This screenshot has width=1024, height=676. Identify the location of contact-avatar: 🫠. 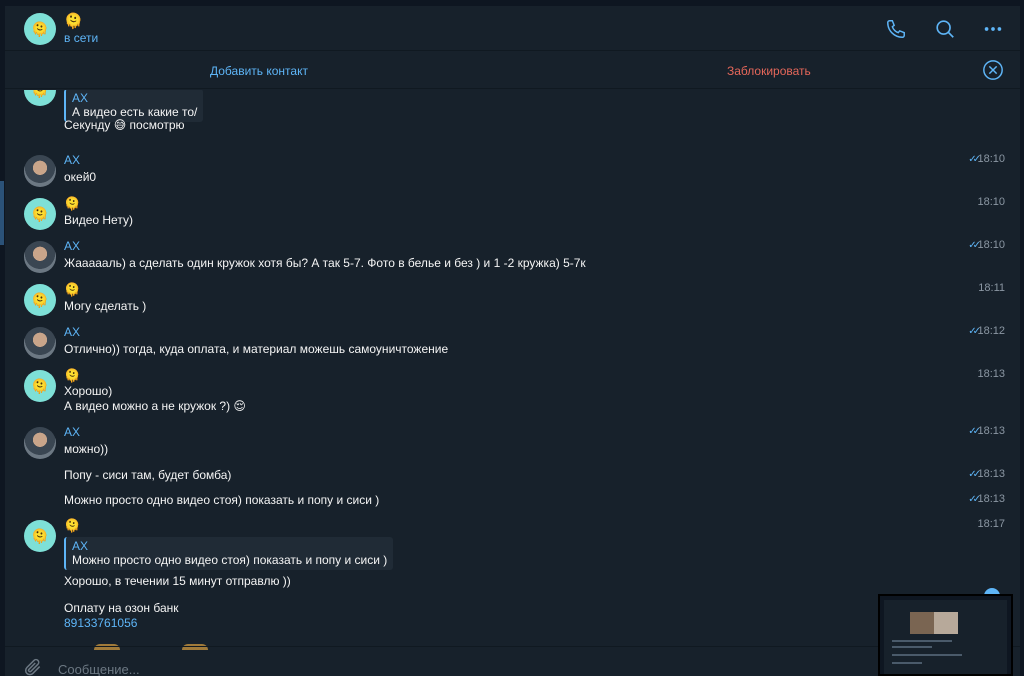
(40, 29).